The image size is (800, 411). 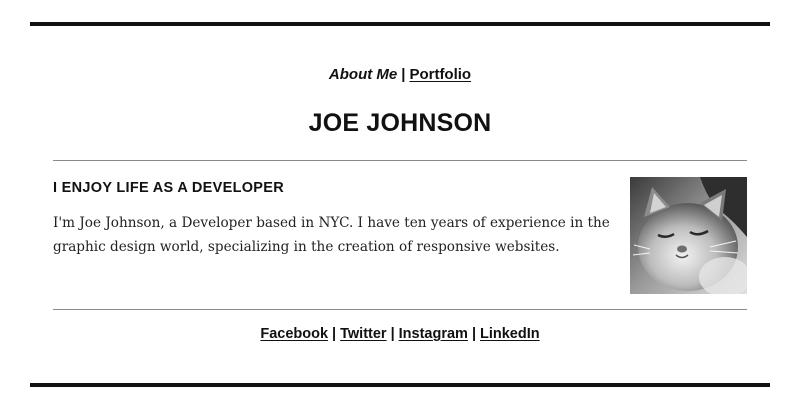 What do you see at coordinates (510, 334) in the screenshot?
I see `linkedin-link: LinkedIn` at bounding box center [510, 334].